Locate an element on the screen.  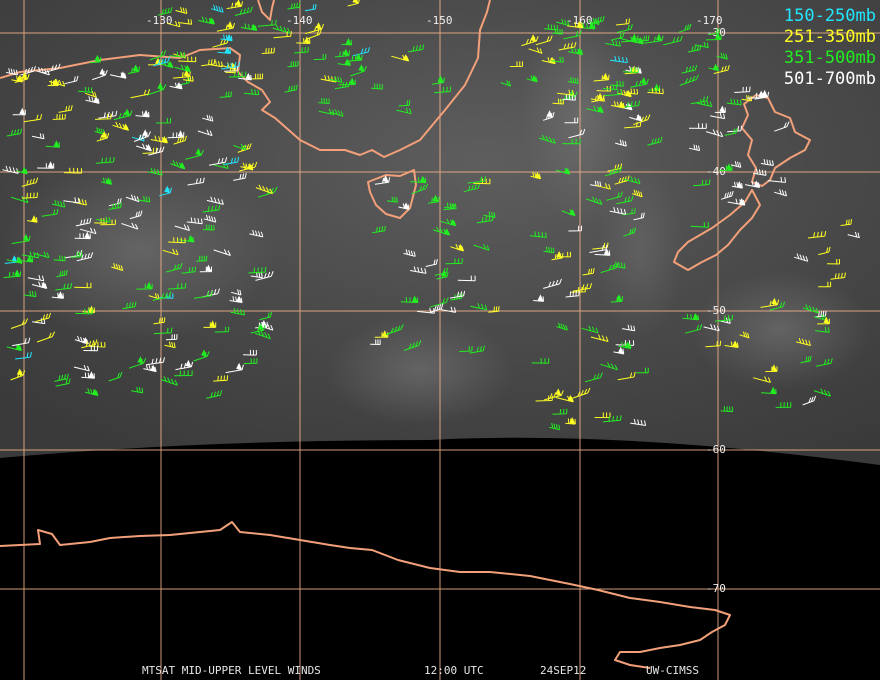
lat-label: -40 is located at coordinates (716, 171).